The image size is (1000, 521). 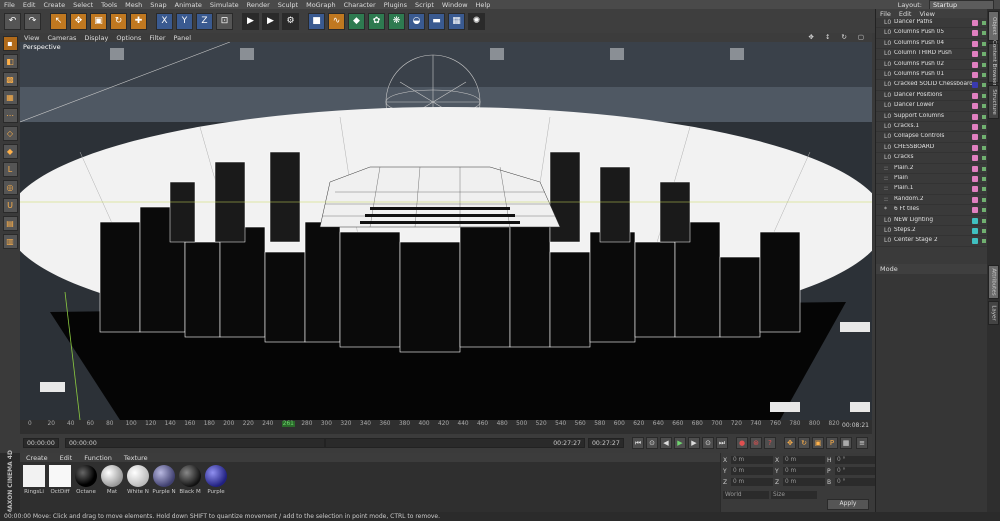 What do you see at coordinates (316, 21) in the screenshot?
I see `cube-icon: ■` at bounding box center [316, 21].